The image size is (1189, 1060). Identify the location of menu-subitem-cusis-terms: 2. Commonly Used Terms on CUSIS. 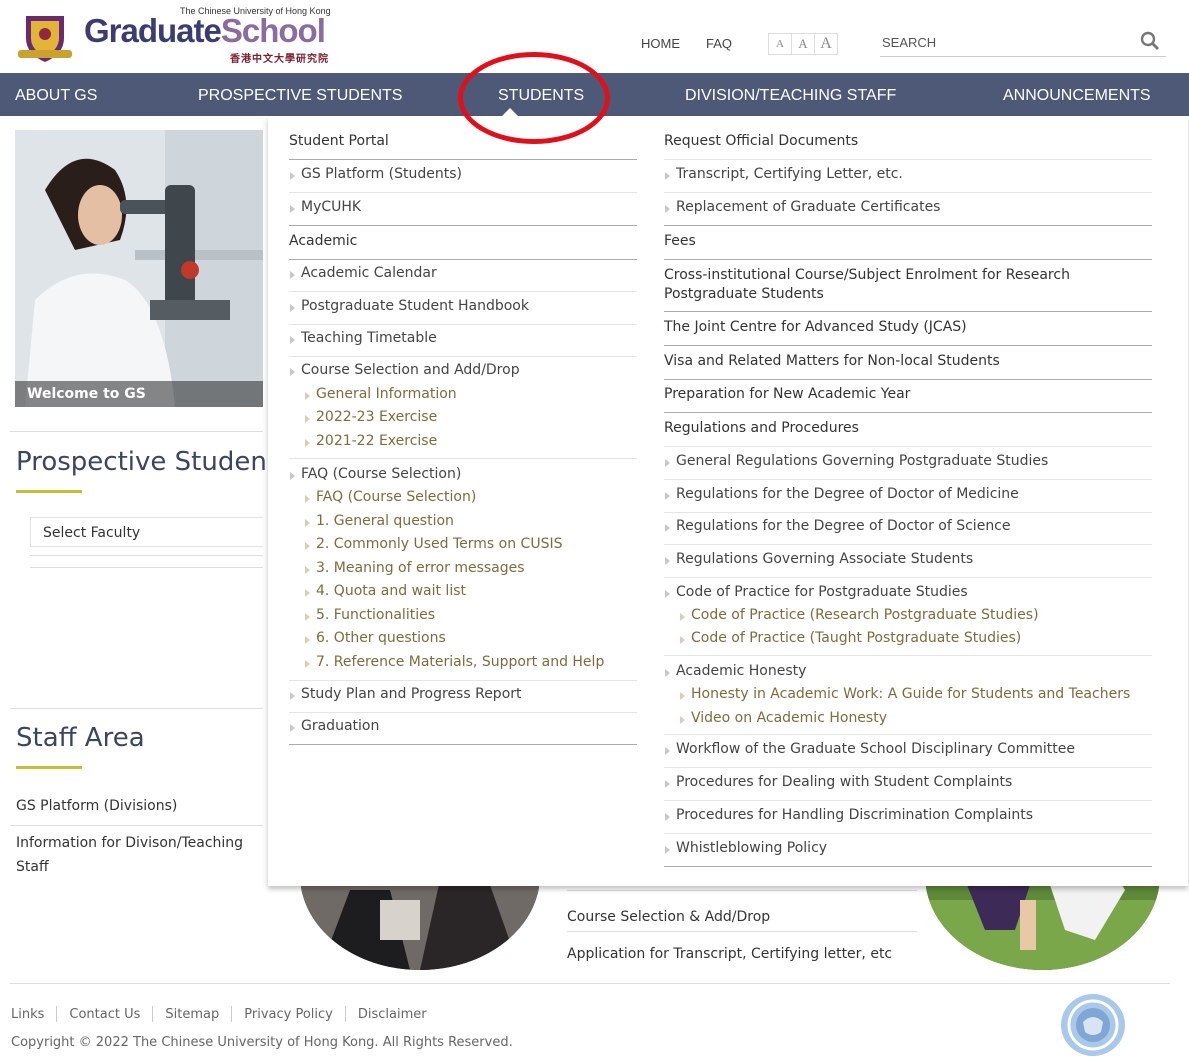
(470, 547).